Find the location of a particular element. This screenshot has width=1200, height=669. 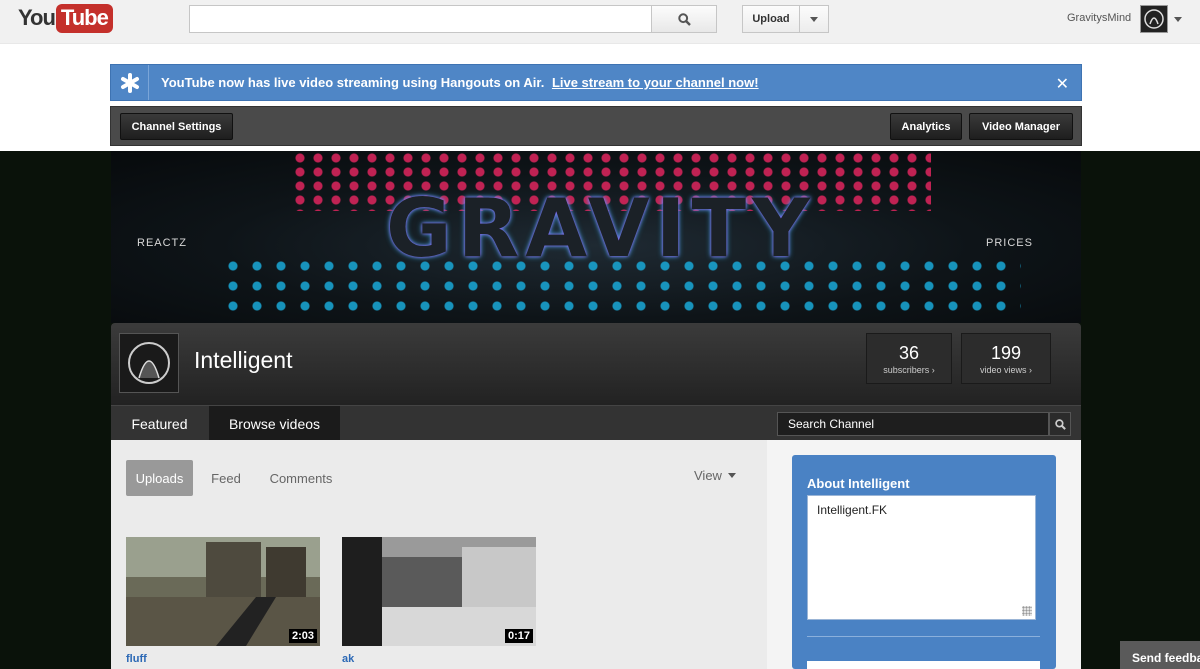

video-views-stat: 199 video views › is located at coordinates (1006, 358).